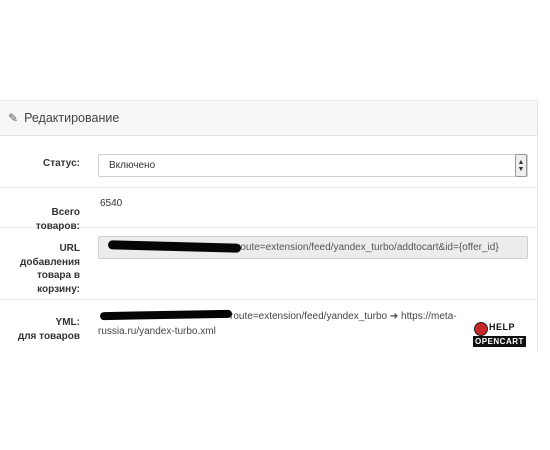 The width and height of the screenshot is (550, 450). I want to click on status-row: Статус: Включено ▲ ▼, so click(268, 162).